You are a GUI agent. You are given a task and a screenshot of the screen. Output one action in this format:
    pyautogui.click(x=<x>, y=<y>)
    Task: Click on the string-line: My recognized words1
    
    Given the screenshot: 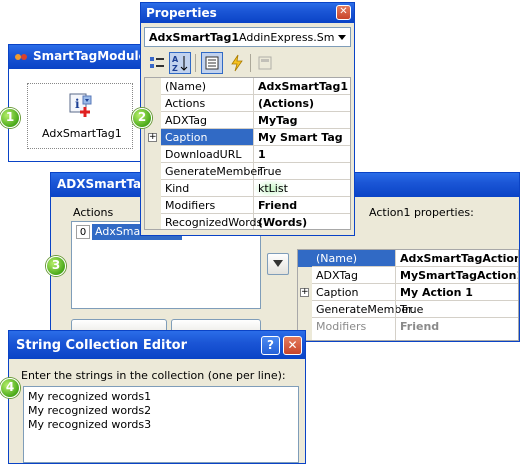 What is the action you would take?
    pyautogui.click(x=90, y=396)
    